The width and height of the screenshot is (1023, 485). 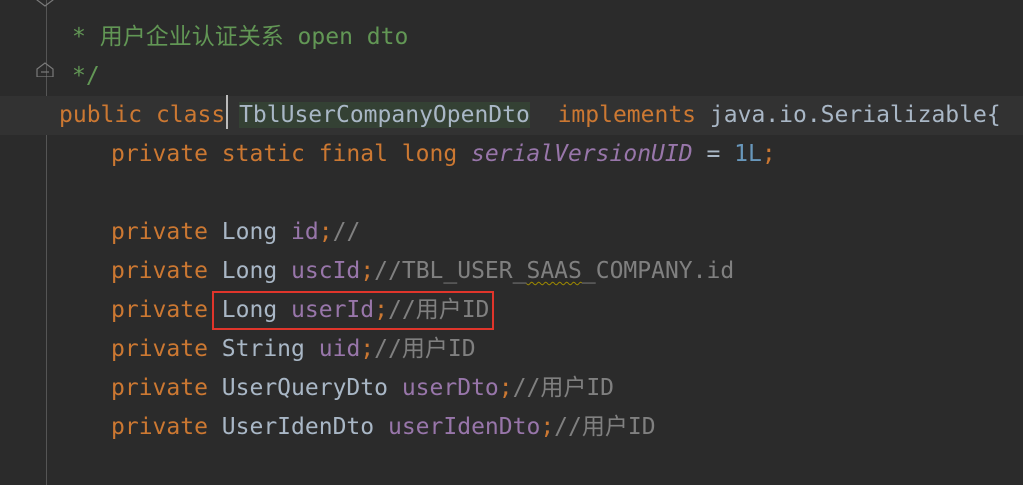 I want to click on fold-end-icon, so click(x=45, y=4).